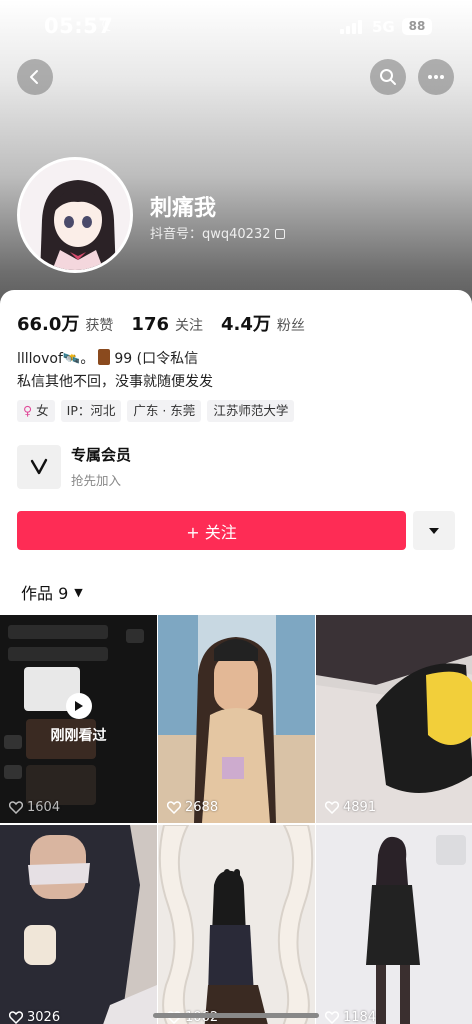  I want to click on more-icon, so click(436, 77).